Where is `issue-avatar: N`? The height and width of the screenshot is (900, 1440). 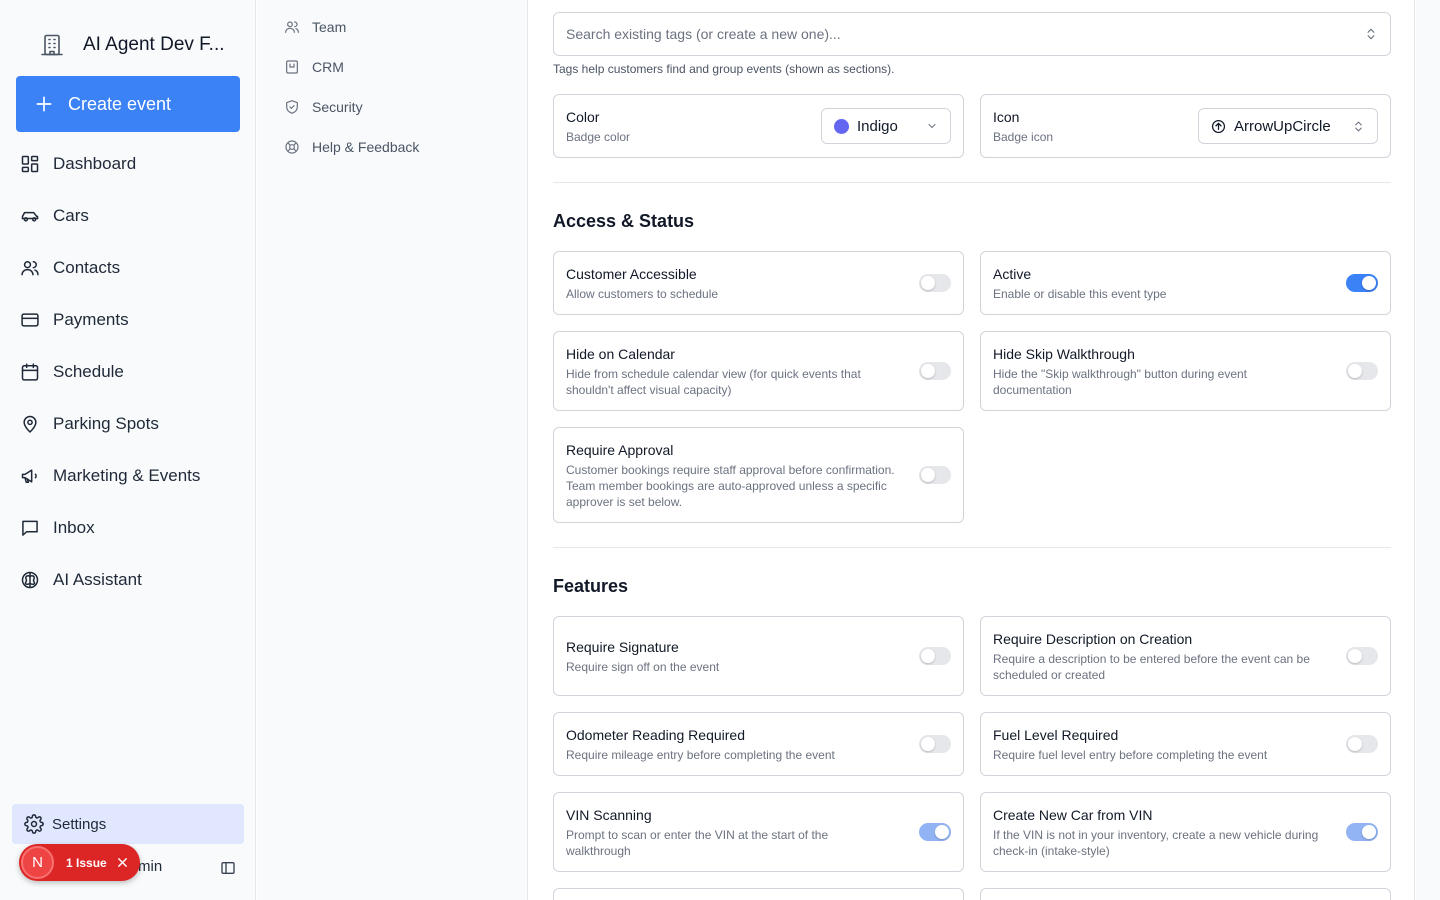 issue-avatar: N is located at coordinates (37, 862).